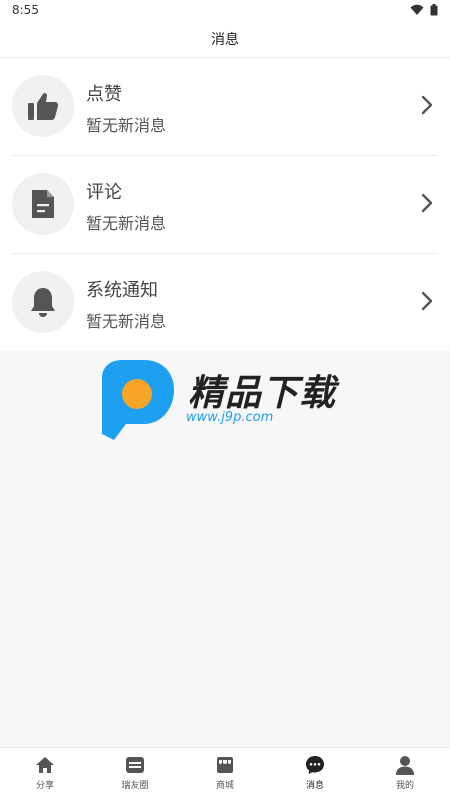 This screenshot has height=800, width=450. What do you see at coordinates (135, 774) in the screenshot?
I see `tab-friends-circle: 瑞友圈` at bounding box center [135, 774].